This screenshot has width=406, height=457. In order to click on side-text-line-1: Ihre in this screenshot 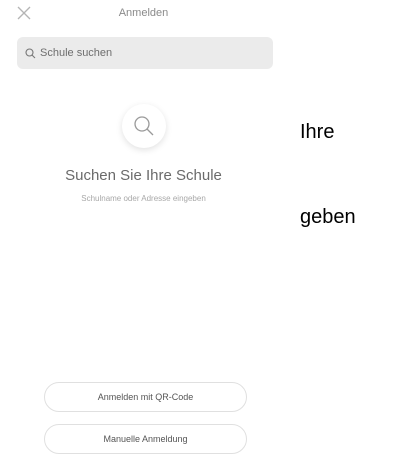, I will do `click(317, 132)`.